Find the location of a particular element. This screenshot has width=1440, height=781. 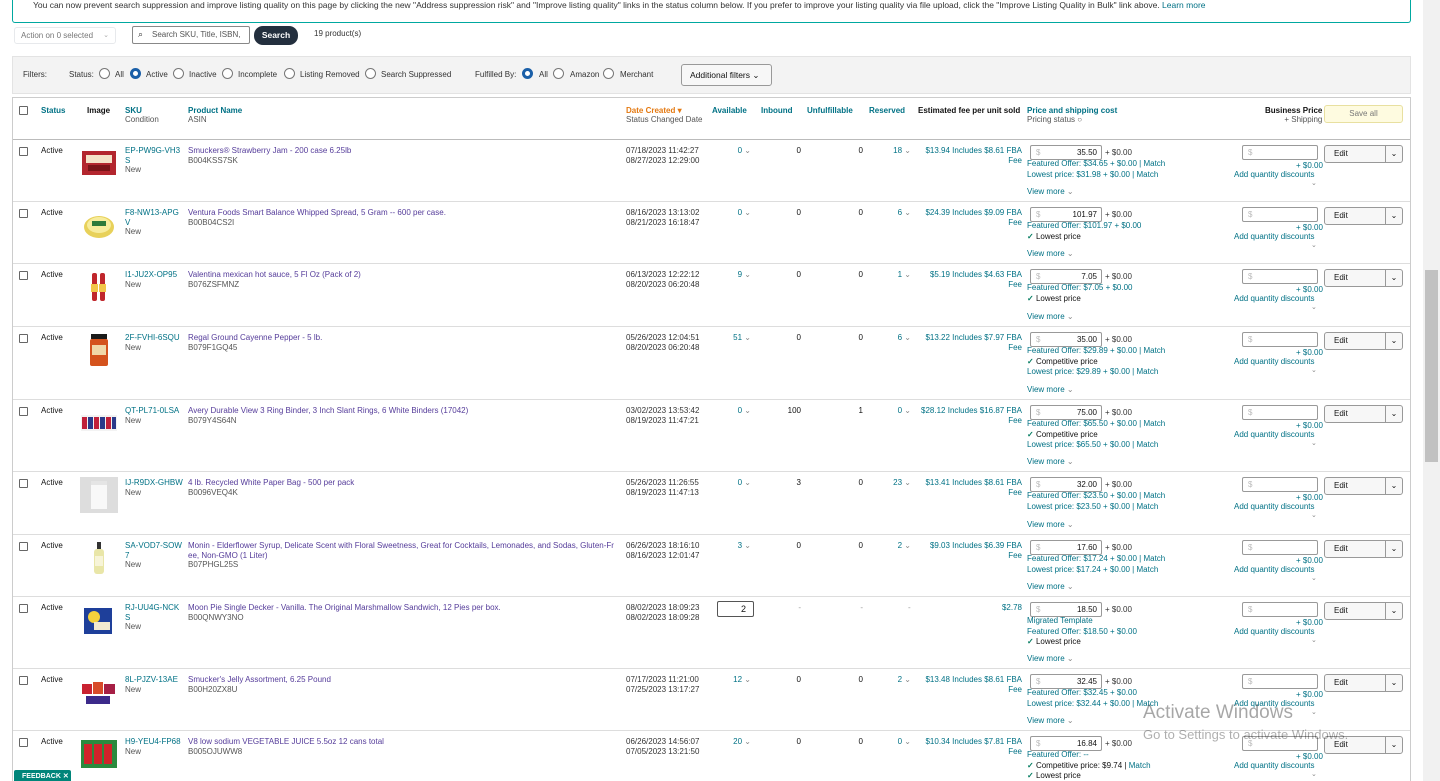

reserved-quantity: 18 ⌄ is located at coordinates (902, 151).